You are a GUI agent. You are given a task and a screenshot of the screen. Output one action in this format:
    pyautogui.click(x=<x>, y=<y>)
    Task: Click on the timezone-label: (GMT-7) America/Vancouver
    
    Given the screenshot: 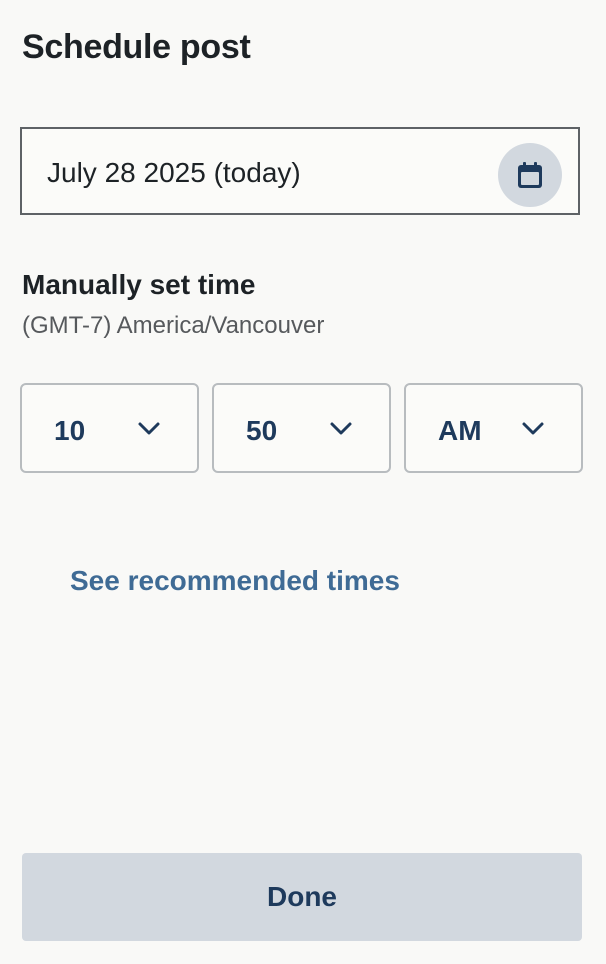 What is the action you would take?
    pyautogui.click(x=173, y=325)
    